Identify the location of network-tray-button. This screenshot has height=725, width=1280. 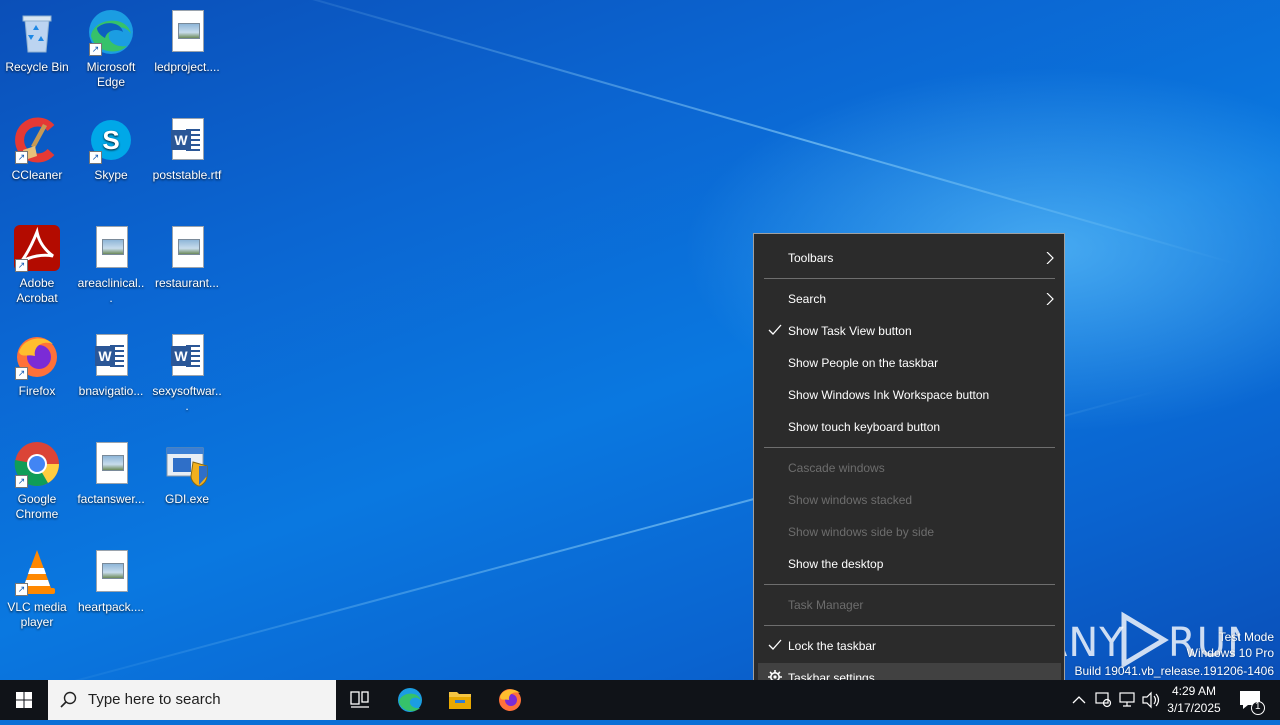
(1127, 700).